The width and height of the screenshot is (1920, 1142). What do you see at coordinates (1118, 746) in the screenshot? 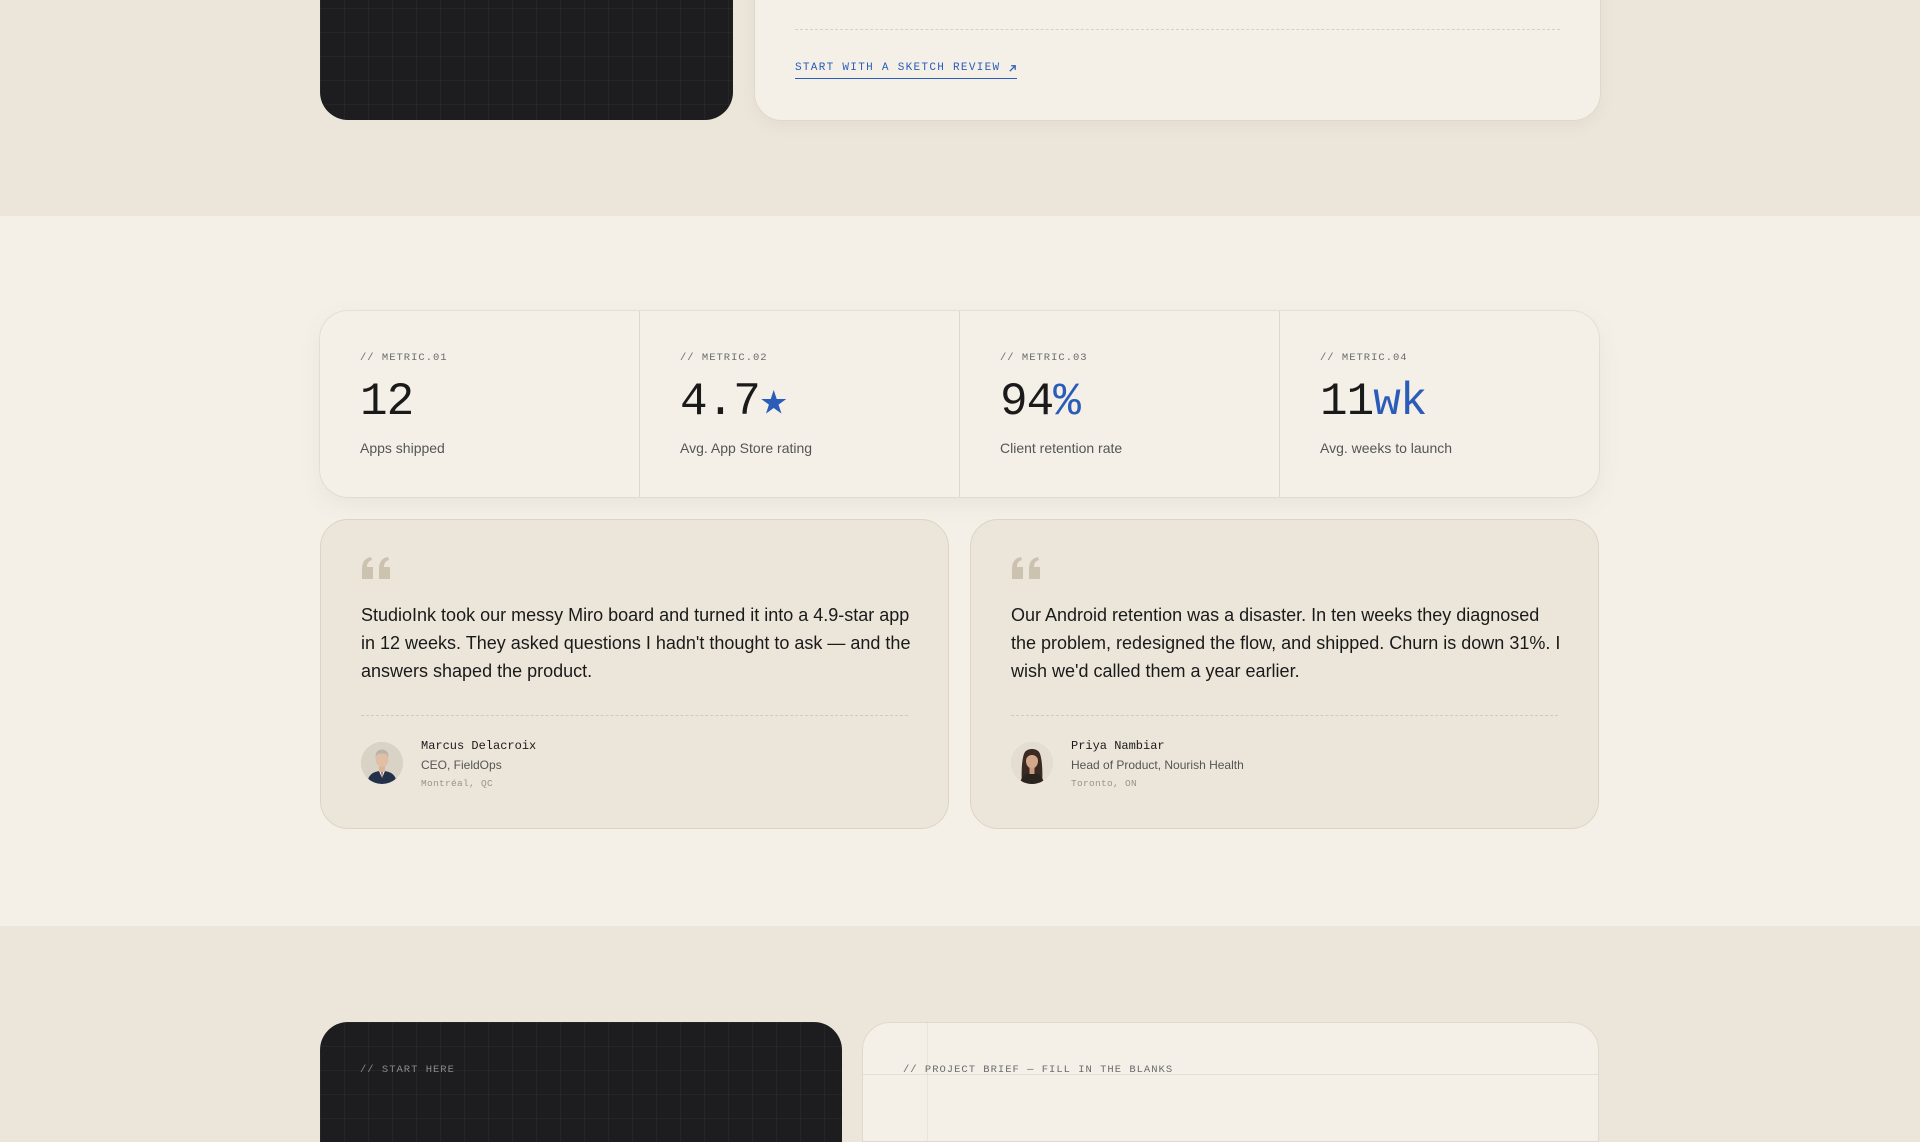
I see `author-name: Priya Nambiar` at bounding box center [1118, 746].